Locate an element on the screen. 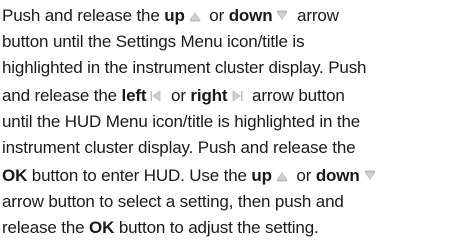 The height and width of the screenshot is (246, 453). line-1: Push and release the up or down arrow is located at coordinates (170, 16).